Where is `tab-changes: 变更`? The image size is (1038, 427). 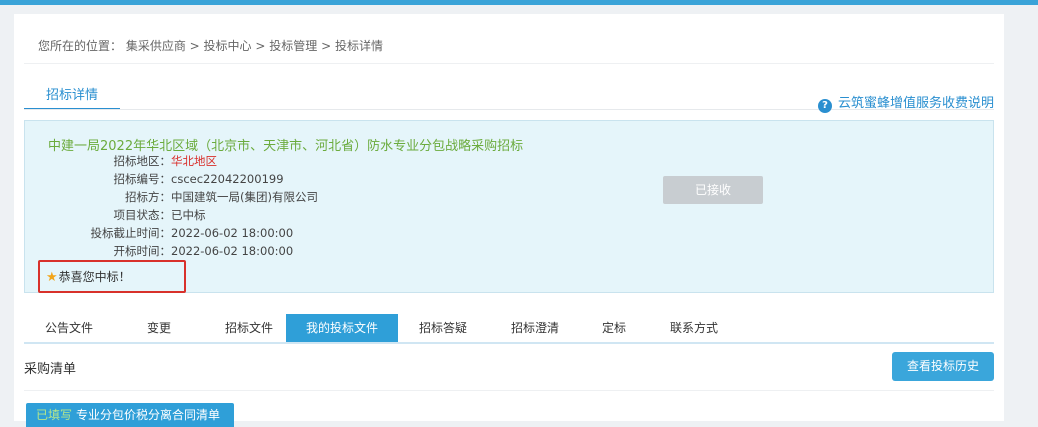
tab-changes: 变更 is located at coordinates (159, 328).